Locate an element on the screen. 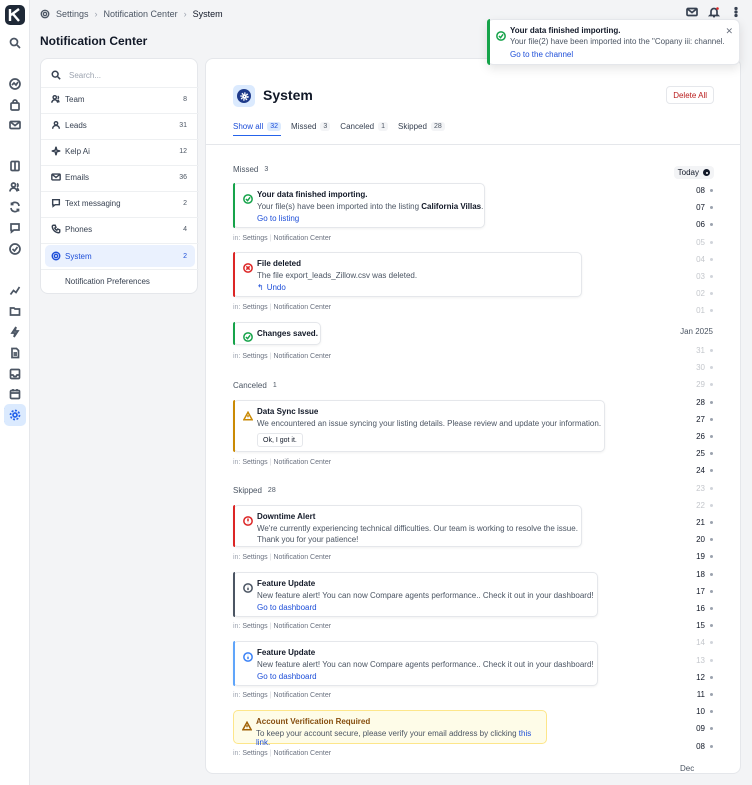 This screenshot has height=785, width=752. inbox-icon is located at coordinates (15, 374).